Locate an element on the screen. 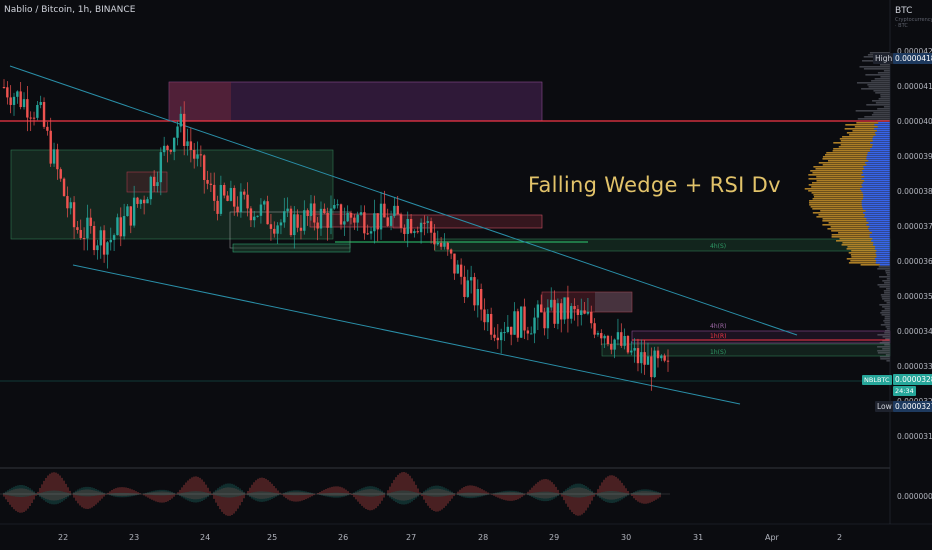 This screenshot has height=550, width=932. time-tick-label: 2 is located at coordinates (840, 537).